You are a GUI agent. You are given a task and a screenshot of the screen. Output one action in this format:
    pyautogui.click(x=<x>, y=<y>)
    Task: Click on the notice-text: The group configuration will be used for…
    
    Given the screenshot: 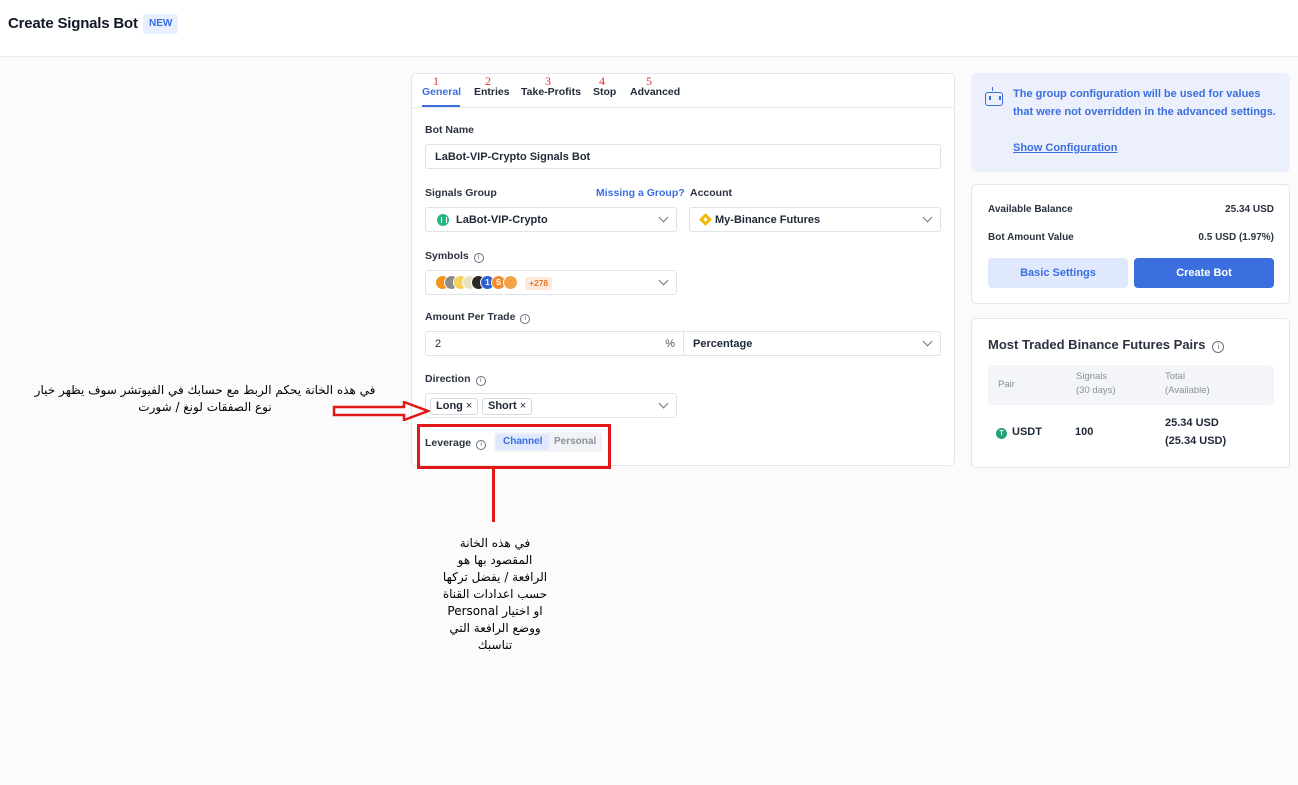 What is the action you would take?
    pyautogui.click(x=1144, y=103)
    